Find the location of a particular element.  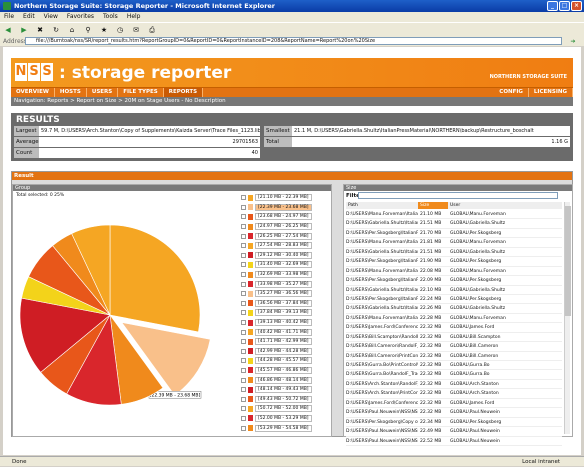

nav-overview: OVERVIEW is located at coordinates (33, 92).